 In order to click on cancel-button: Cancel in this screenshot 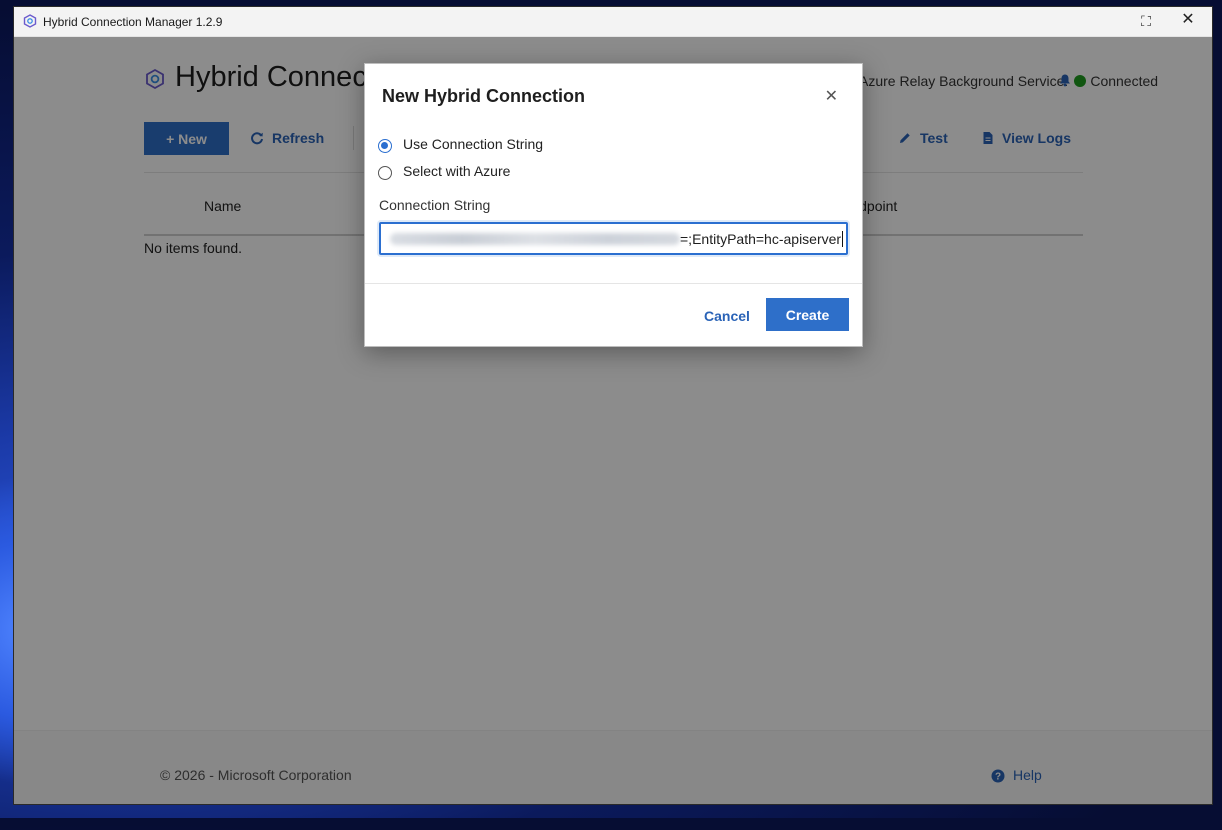, I will do `click(727, 316)`.